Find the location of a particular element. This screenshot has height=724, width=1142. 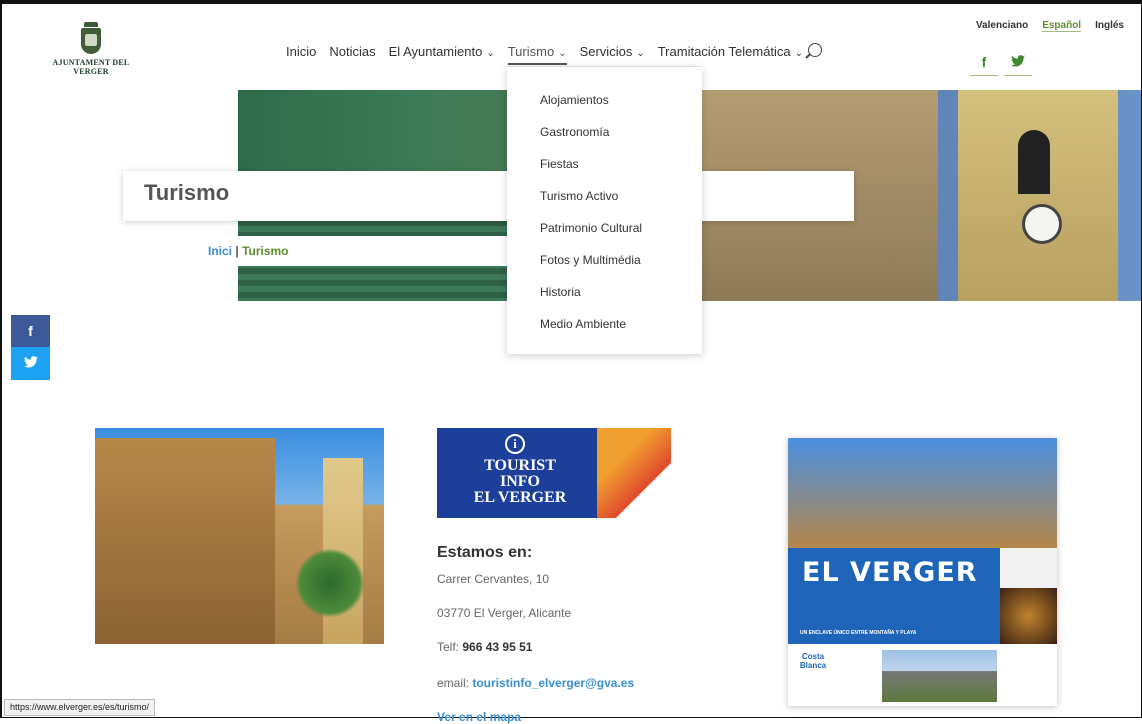

breadcrumb: Inici | Turismo is located at coordinates (350, 251).